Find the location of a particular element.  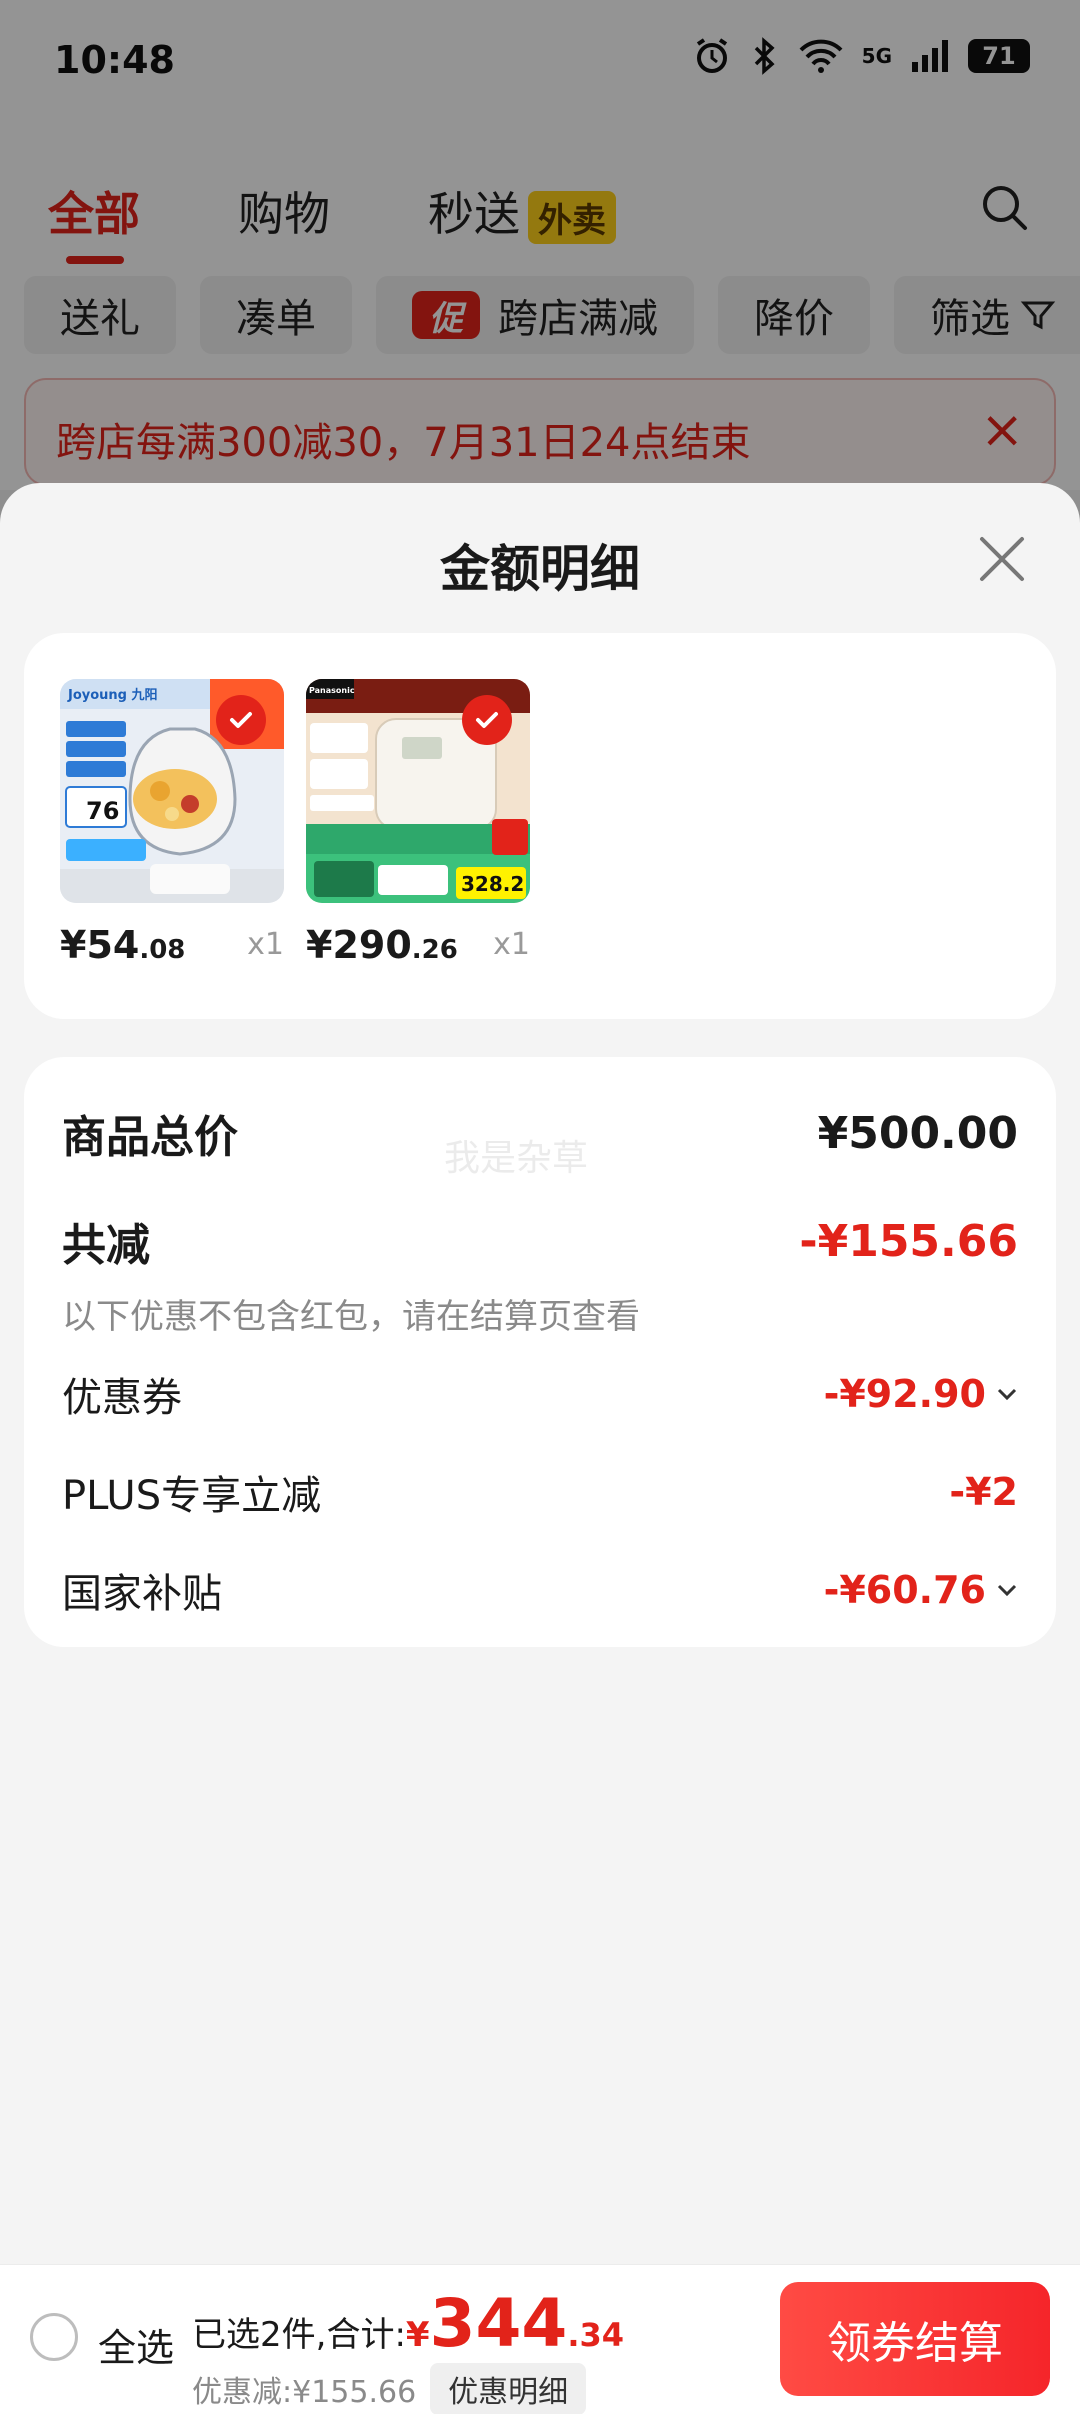

subsidy-row: 国家补贴 -¥60.76 is located at coordinates (540, 1590).